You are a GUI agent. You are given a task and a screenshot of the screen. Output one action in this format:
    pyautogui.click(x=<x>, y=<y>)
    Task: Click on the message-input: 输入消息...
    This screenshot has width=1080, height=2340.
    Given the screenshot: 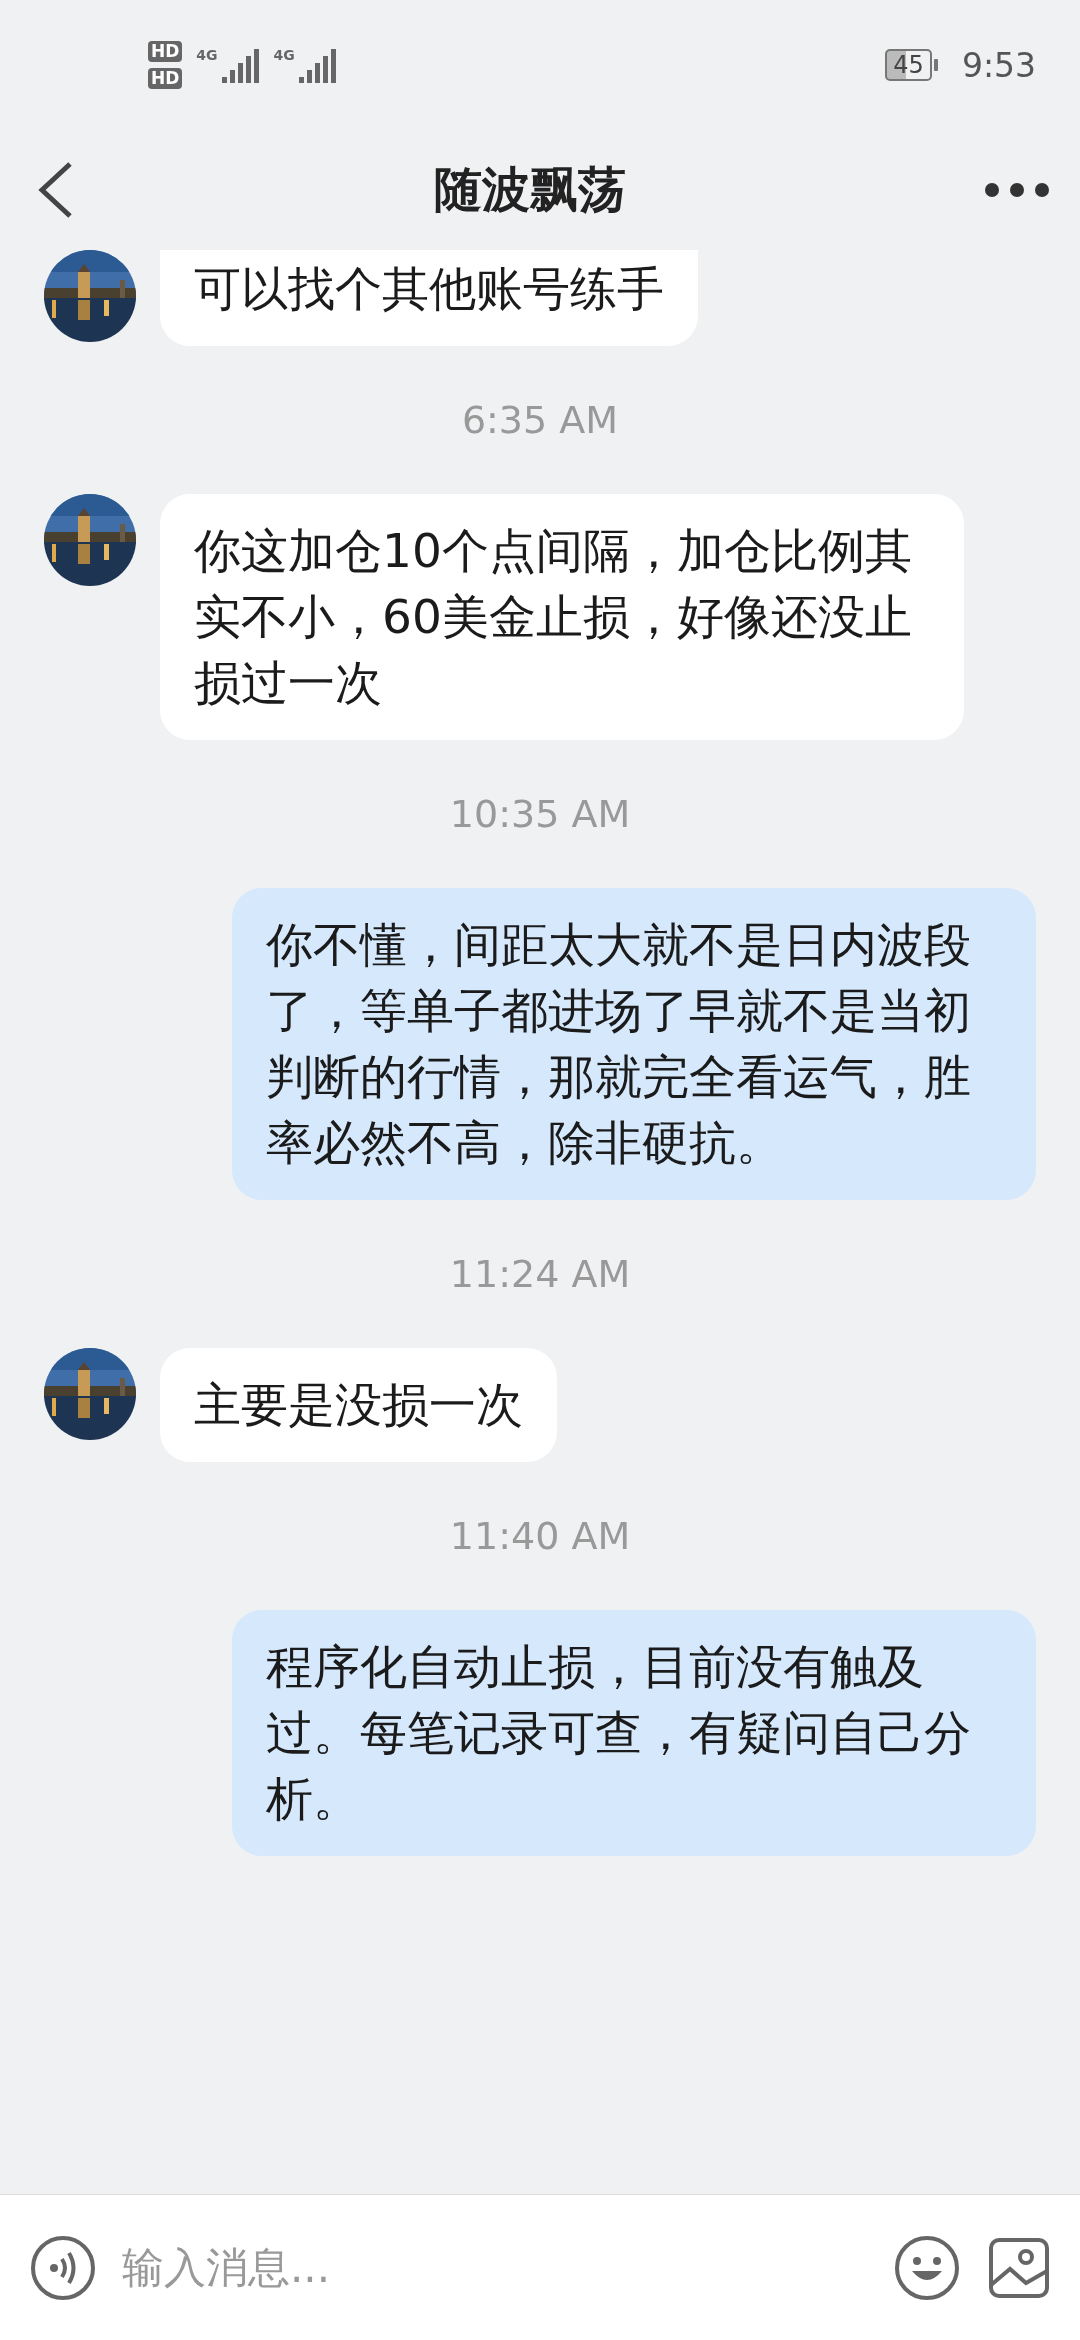 What is the action you would take?
    pyautogui.click(x=495, y=2267)
    